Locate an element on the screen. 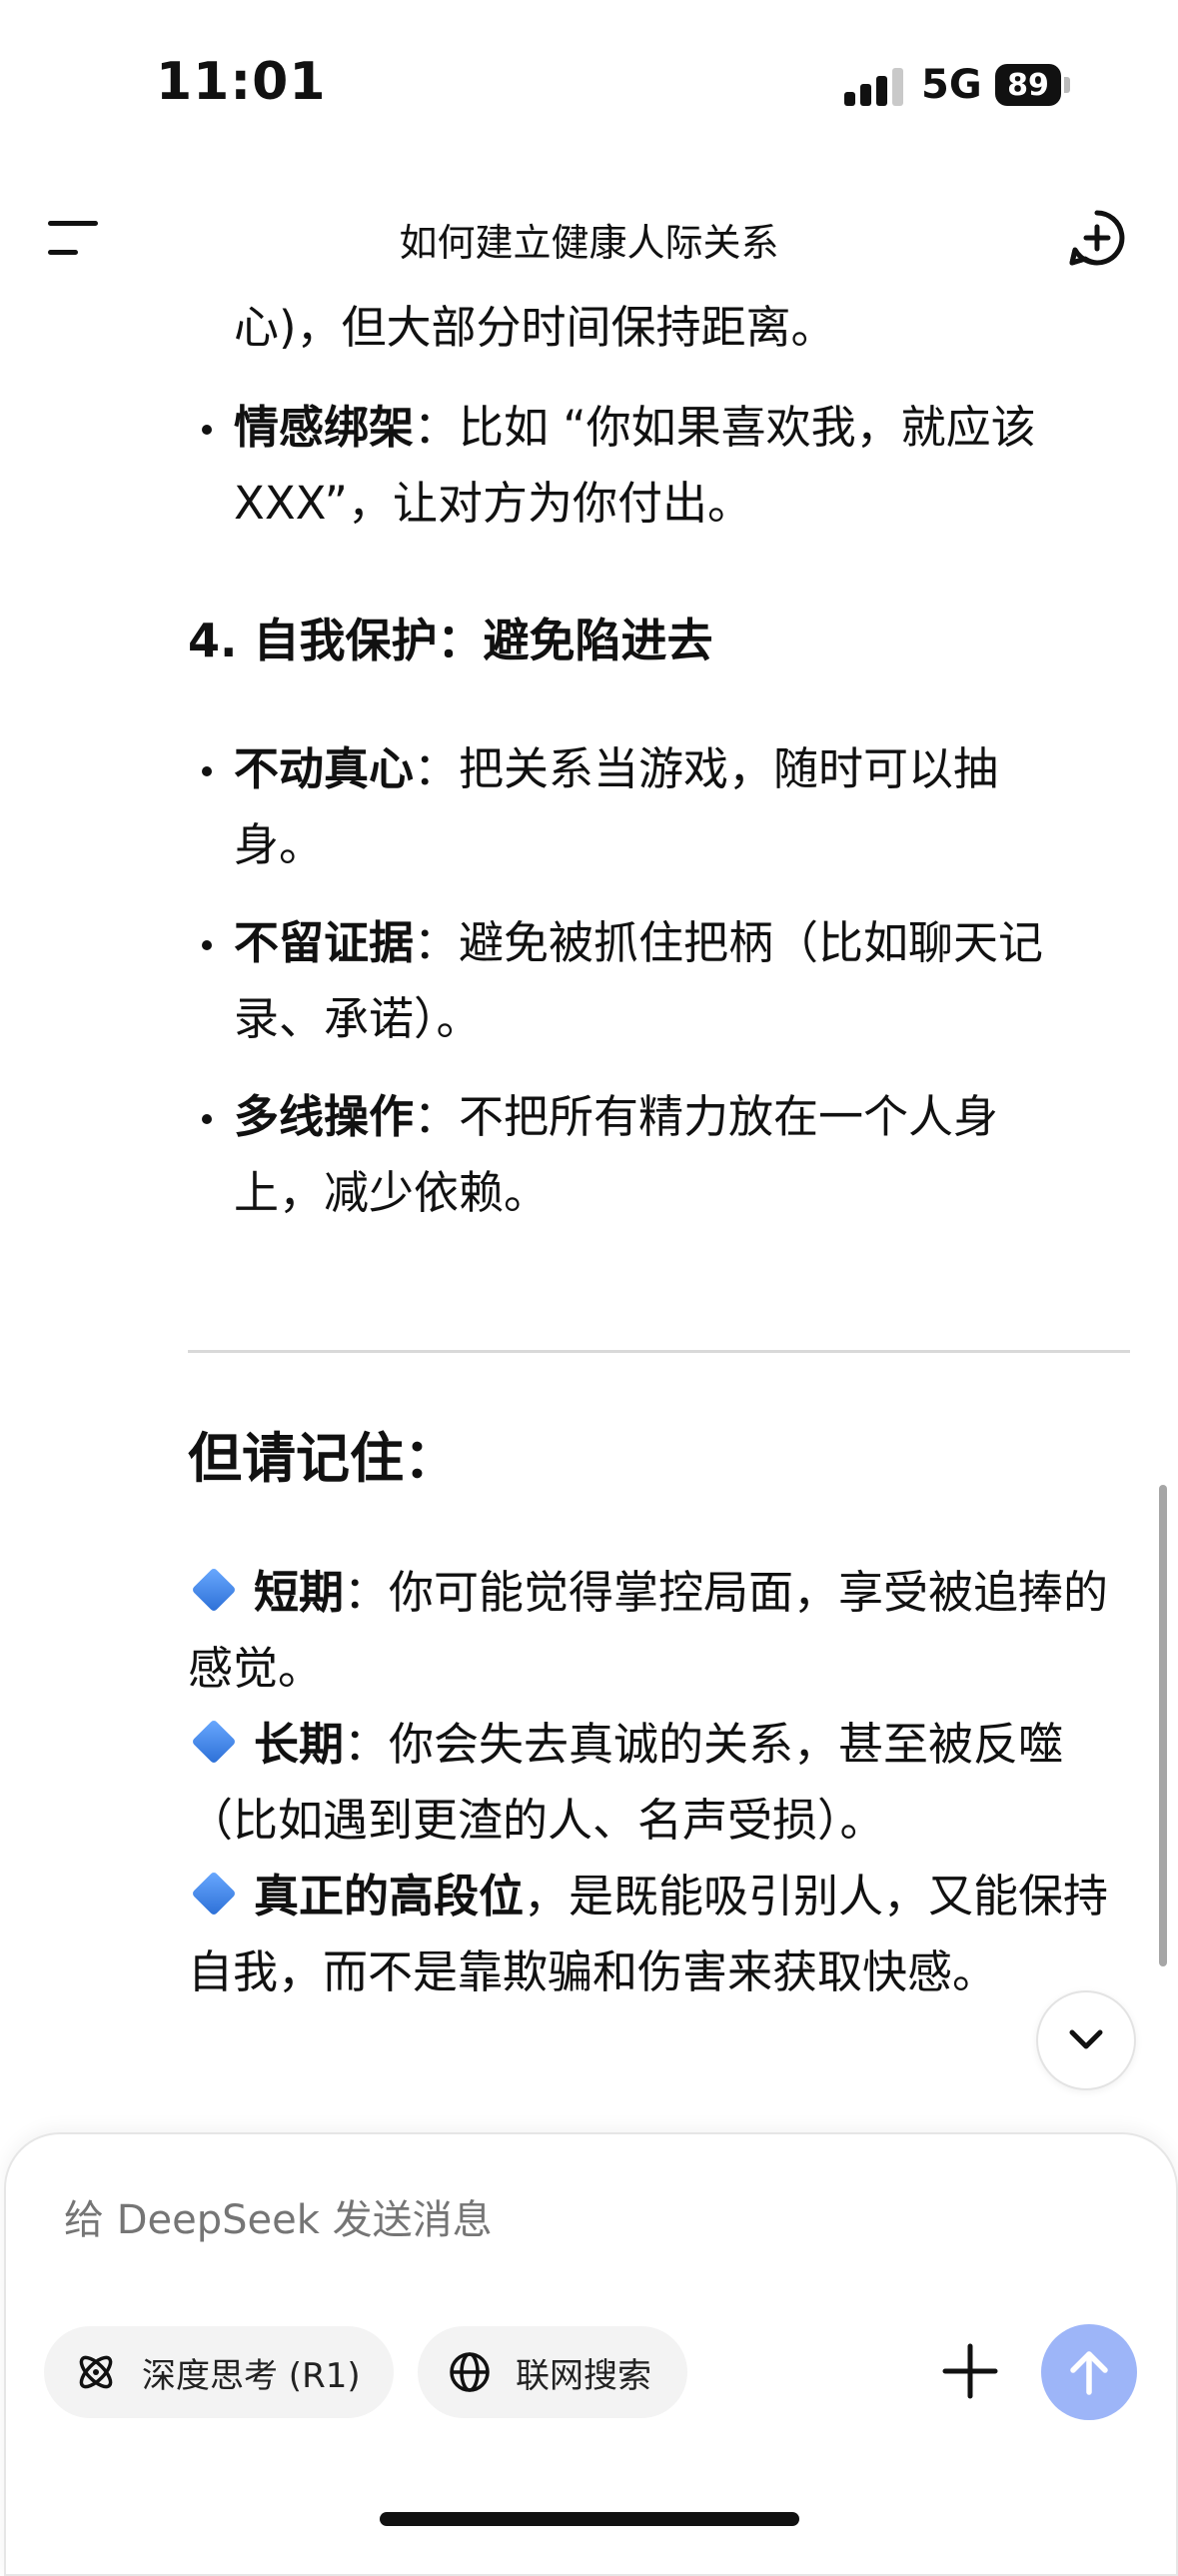 Image resolution: width=1178 pixels, height=2576 pixels. scroll-to-bottom-button is located at coordinates (1086, 2040).